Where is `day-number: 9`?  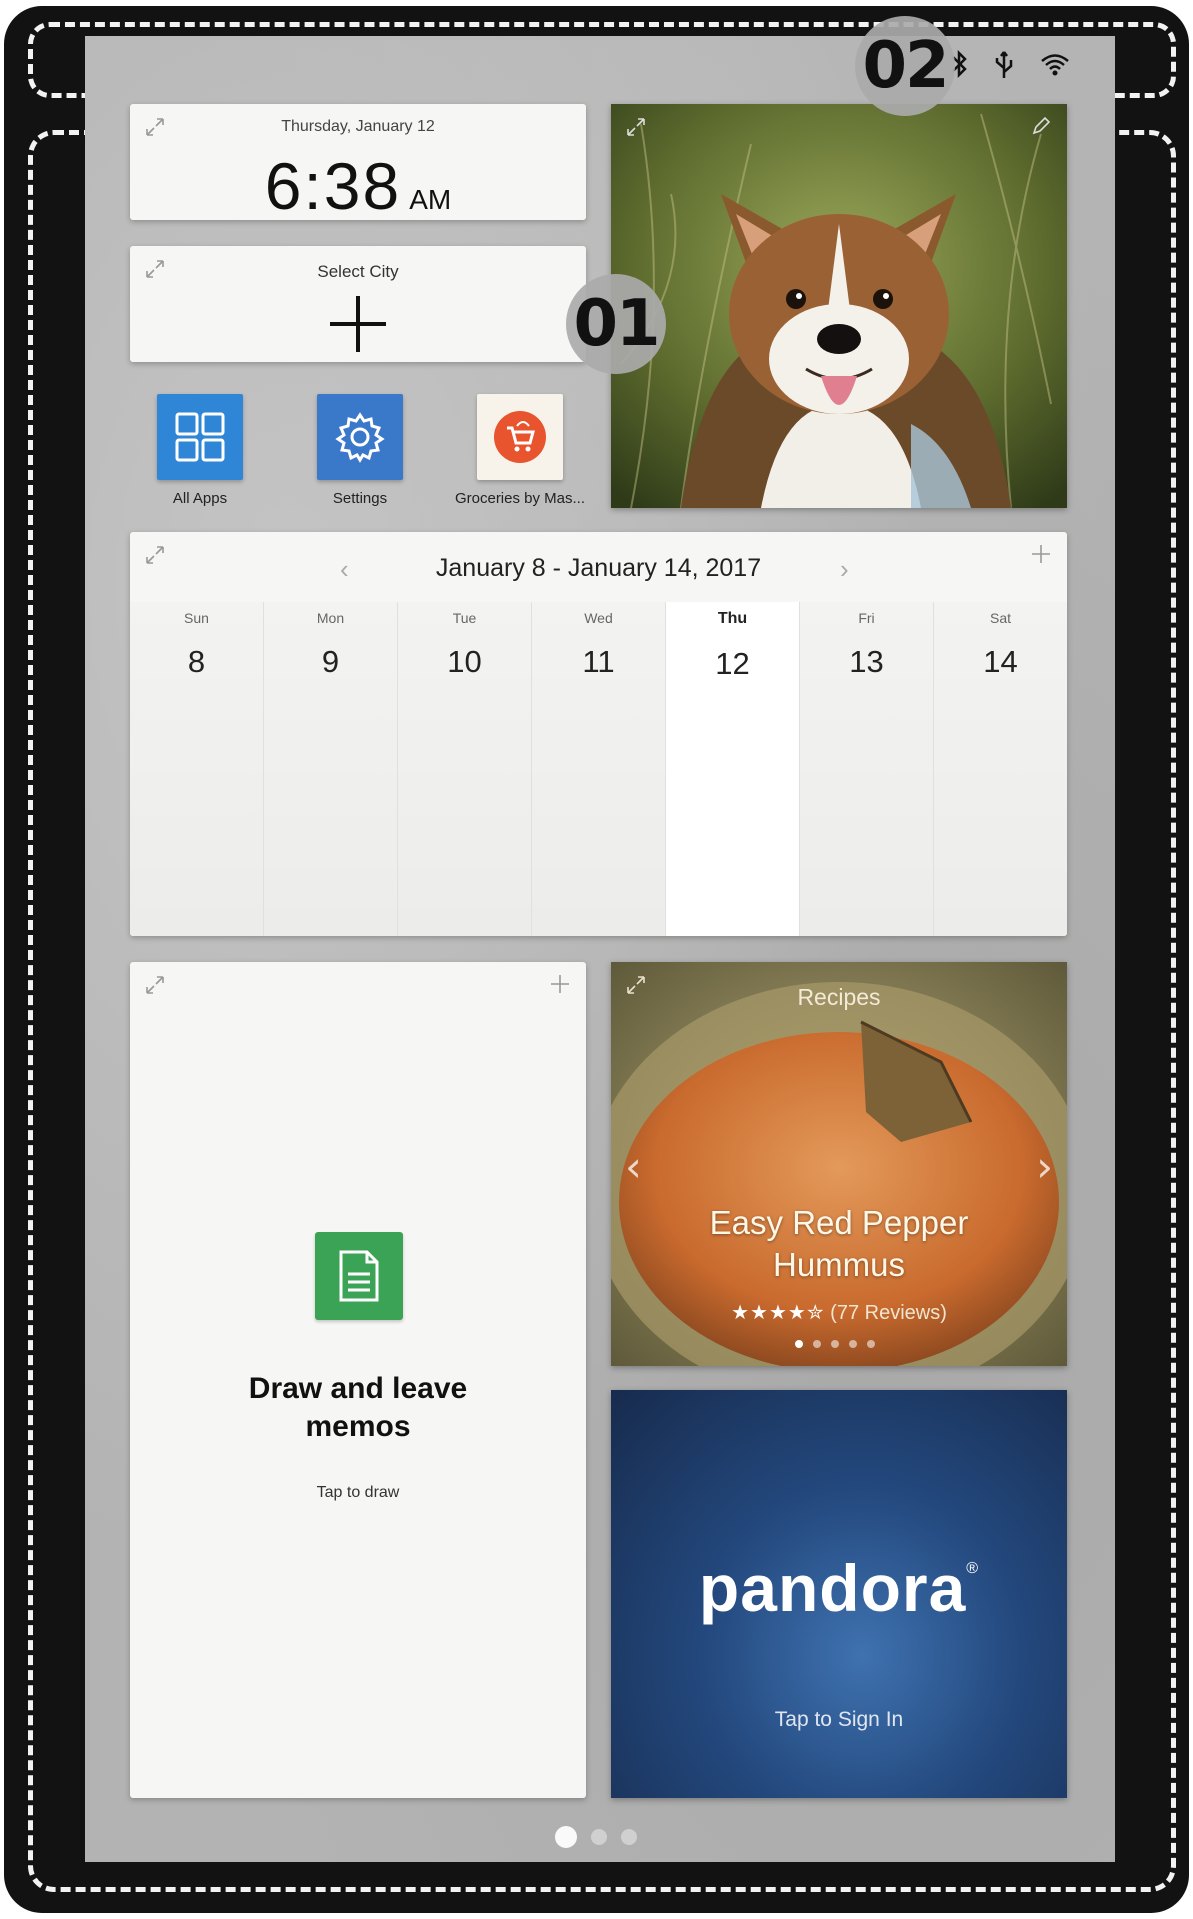 day-number: 9 is located at coordinates (330, 661).